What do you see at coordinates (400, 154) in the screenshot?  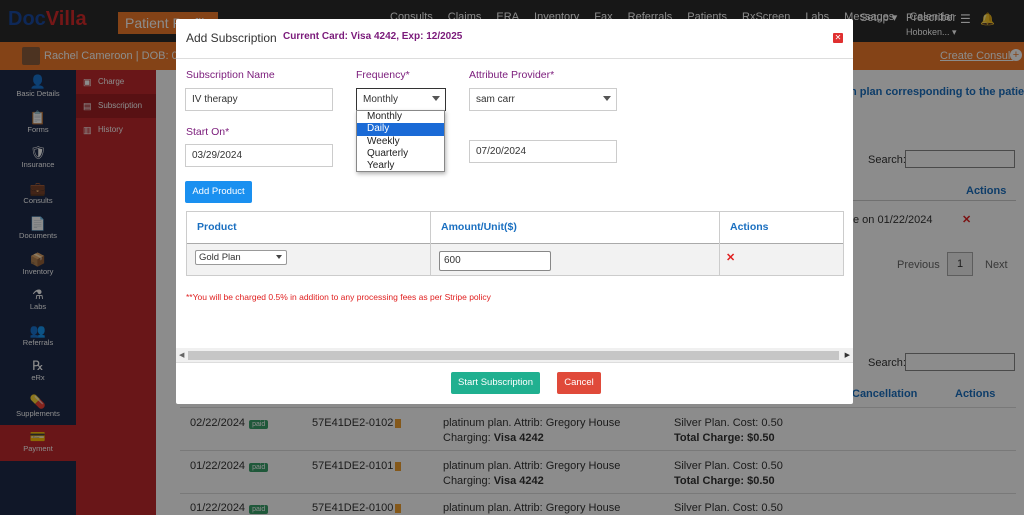 I see `frequency-option-quarterly: Quarterly` at bounding box center [400, 154].